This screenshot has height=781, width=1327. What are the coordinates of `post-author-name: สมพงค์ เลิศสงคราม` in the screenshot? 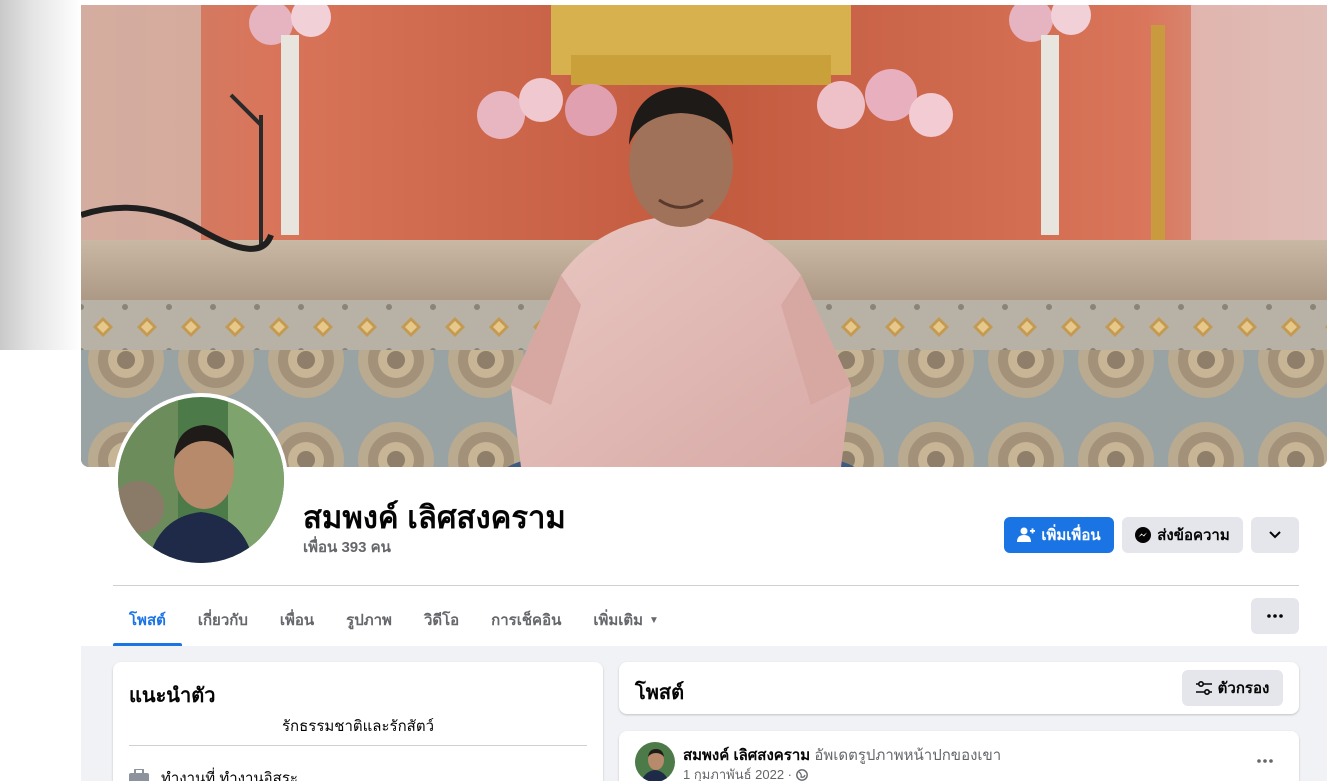 It's located at (746, 755).